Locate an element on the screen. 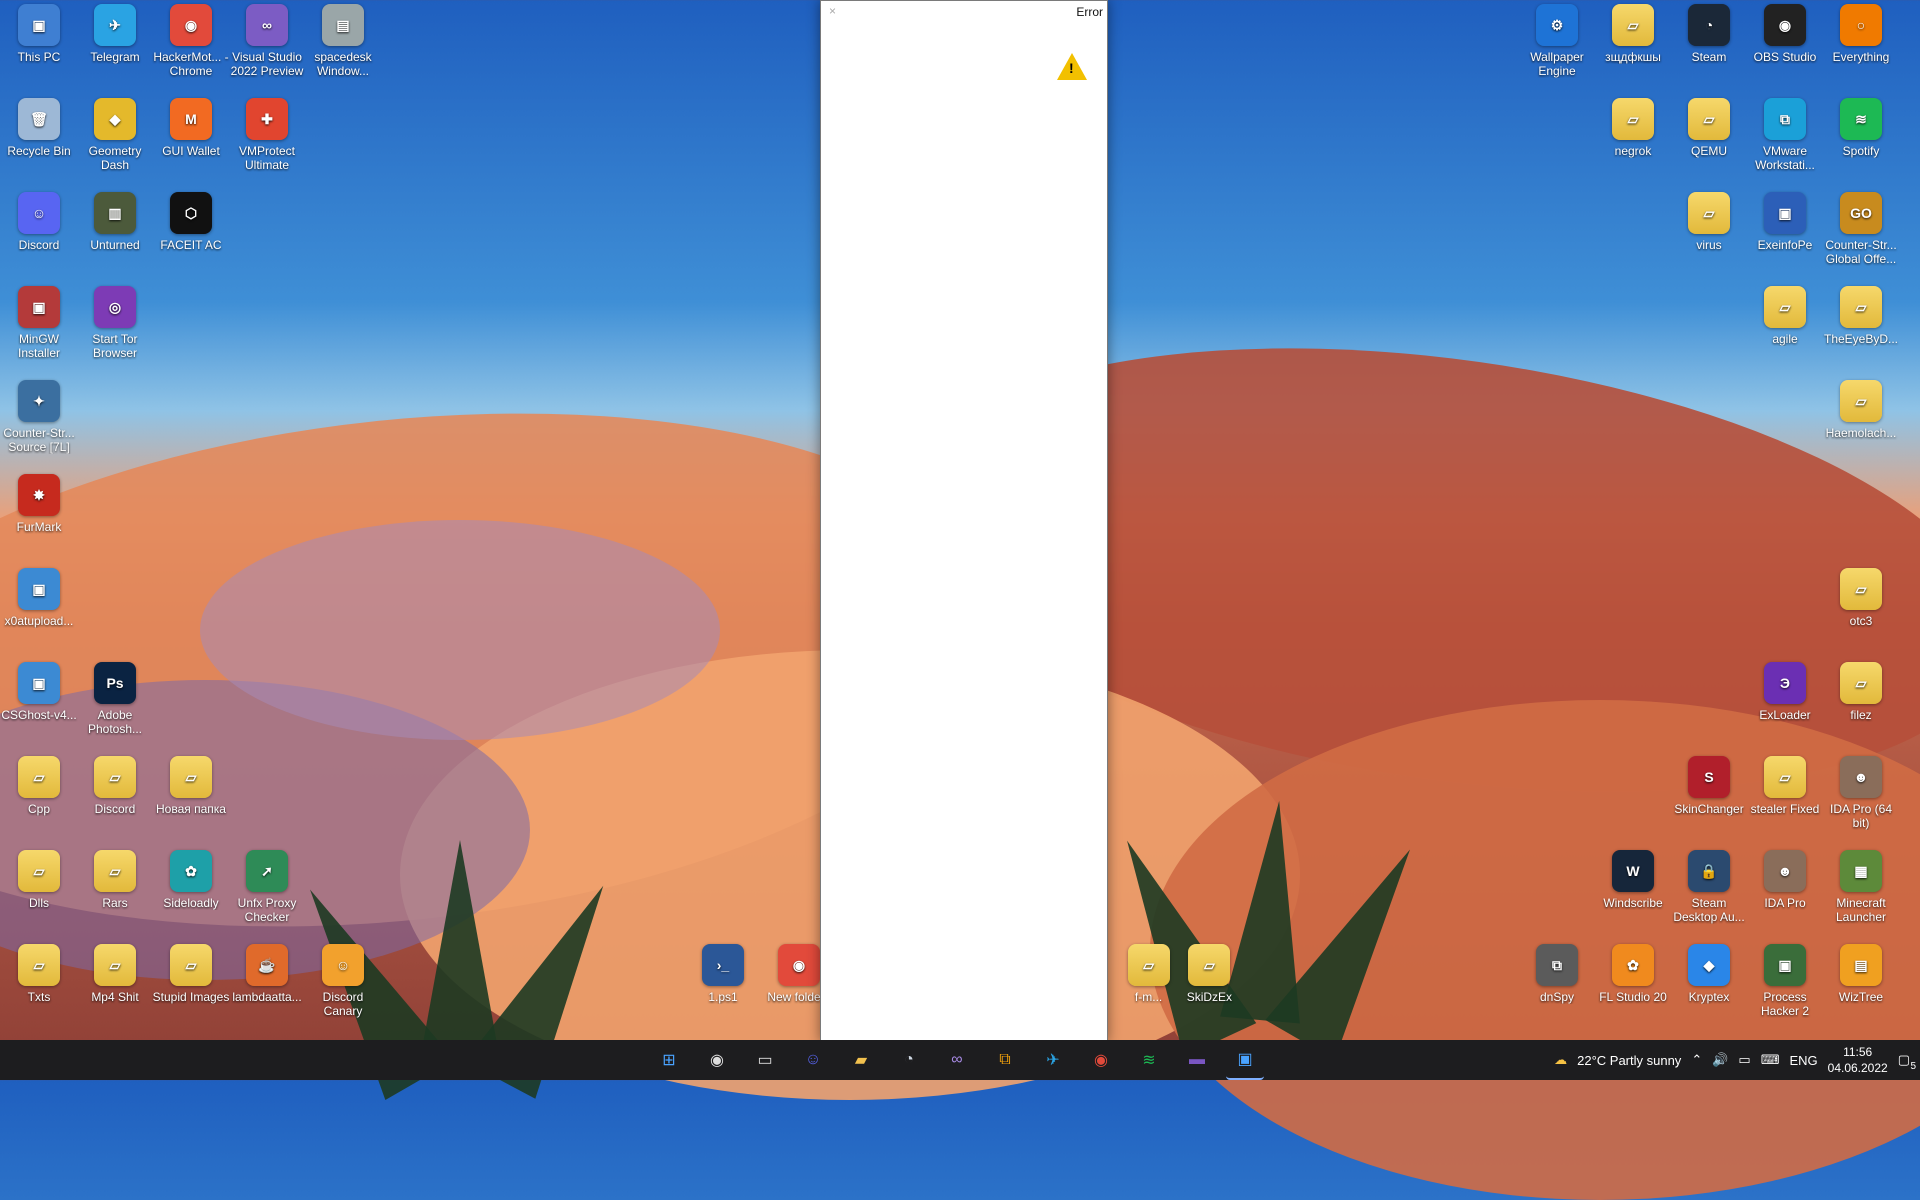 This screenshot has height=1200, width=1920. desktop-icon: ▱ stealer Fixed is located at coordinates (1785, 800).